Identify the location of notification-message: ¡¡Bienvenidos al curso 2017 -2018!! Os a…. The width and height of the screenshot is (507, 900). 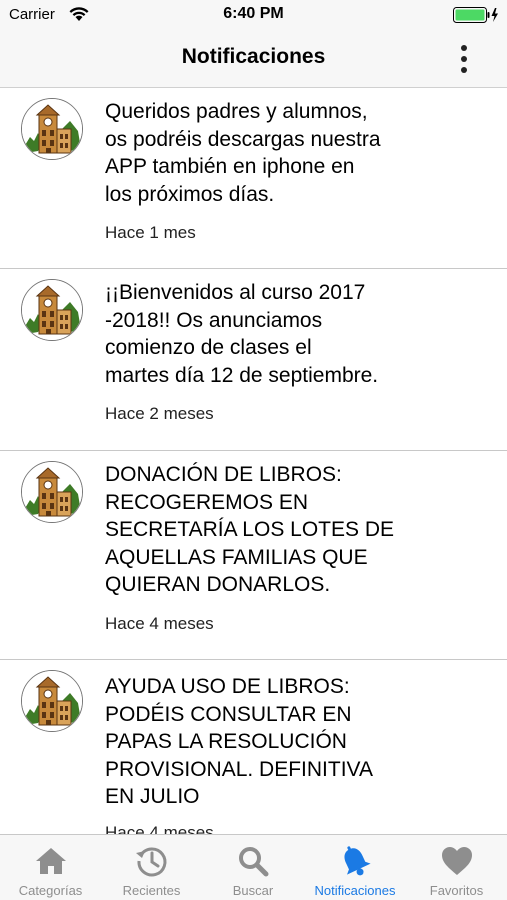
(242, 334).